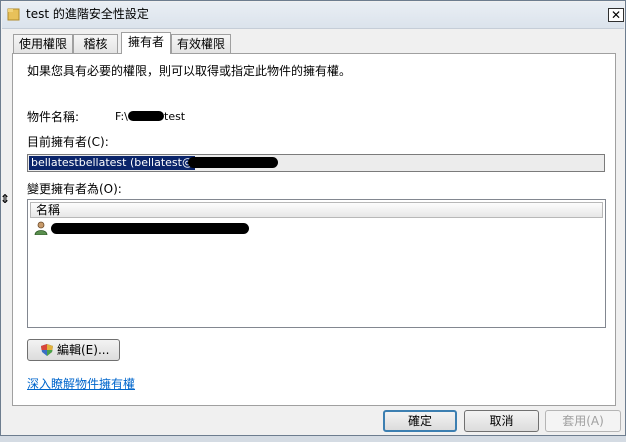  What do you see at coordinates (616, 15) in the screenshot?
I see `close-button: ✕` at bounding box center [616, 15].